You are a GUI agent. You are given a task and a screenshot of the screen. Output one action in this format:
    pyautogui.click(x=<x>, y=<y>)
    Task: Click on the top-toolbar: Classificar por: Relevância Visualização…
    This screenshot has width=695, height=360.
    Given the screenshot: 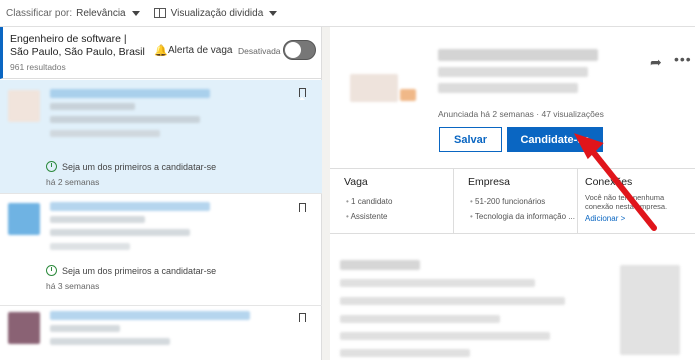 What is the action you would take?
    pyautogui.click(x=347, y=13)
    